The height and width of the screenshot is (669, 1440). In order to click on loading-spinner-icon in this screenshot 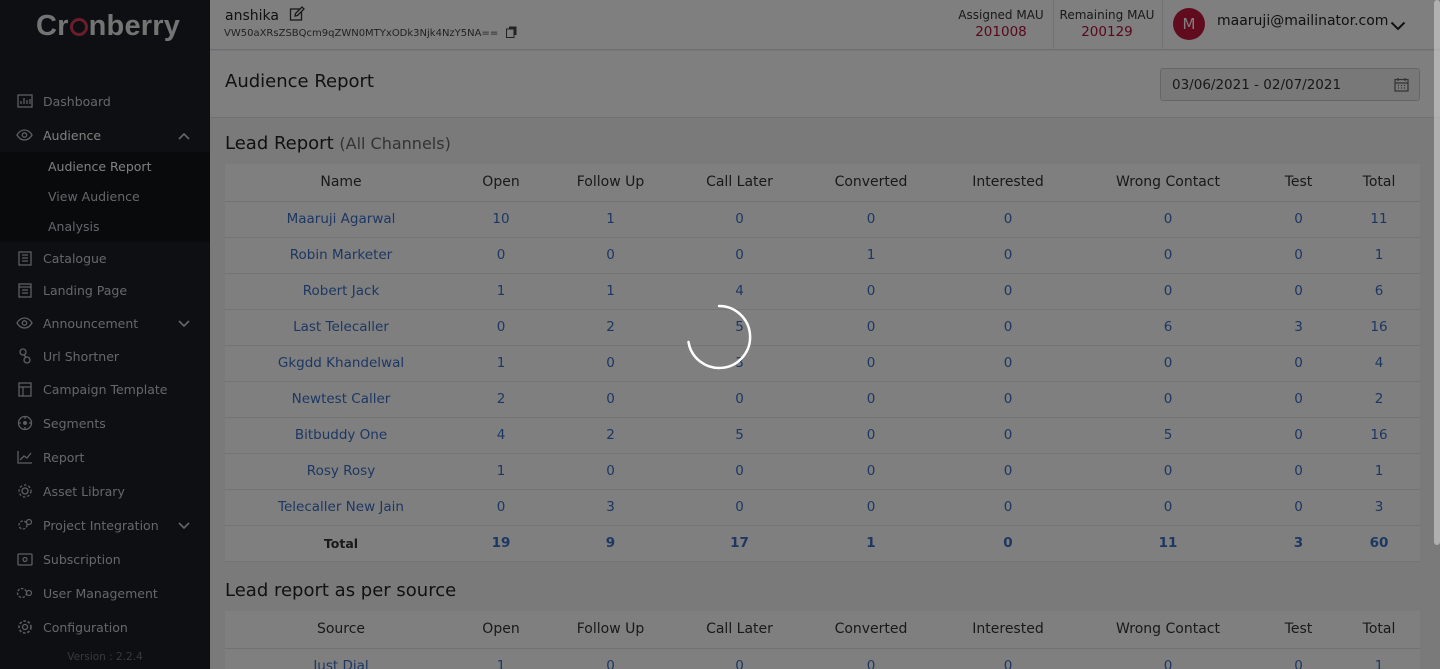, I will do `click(719, 339)`.